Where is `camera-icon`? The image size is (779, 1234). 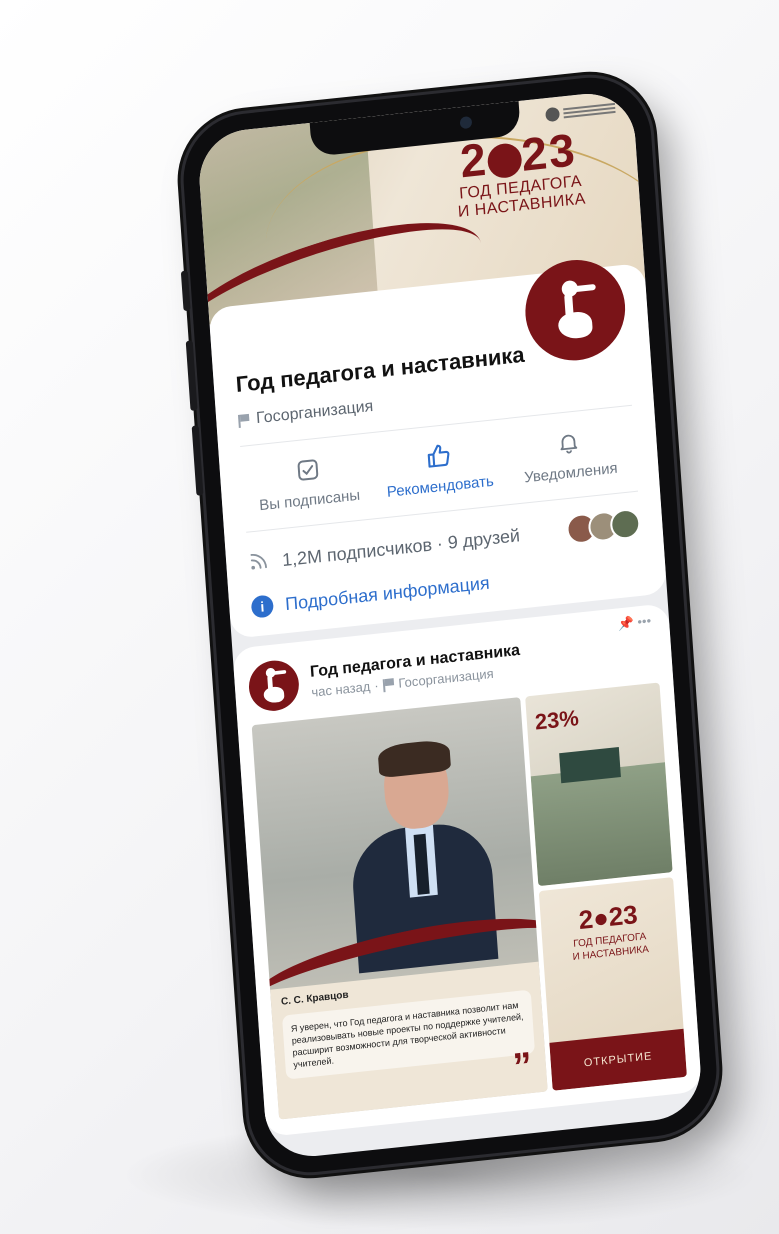 camera-icon is located at coordinates (466, 122).